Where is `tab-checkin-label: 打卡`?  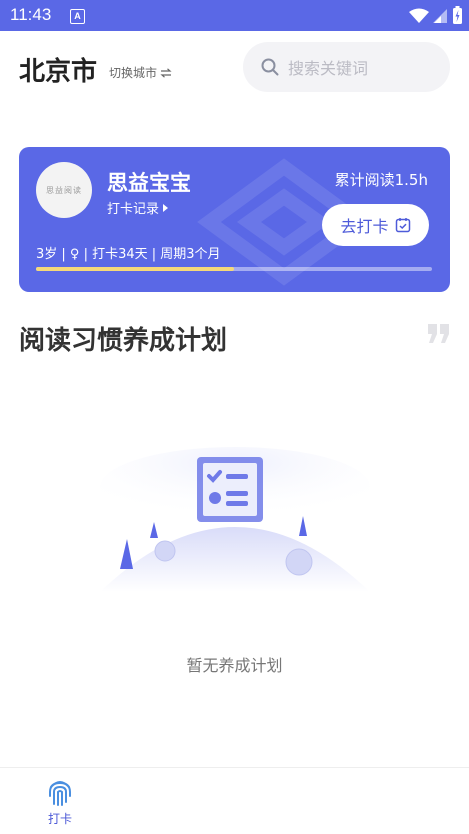 tab-checkin-label: 打卡 is located at coordinates (59, 819).